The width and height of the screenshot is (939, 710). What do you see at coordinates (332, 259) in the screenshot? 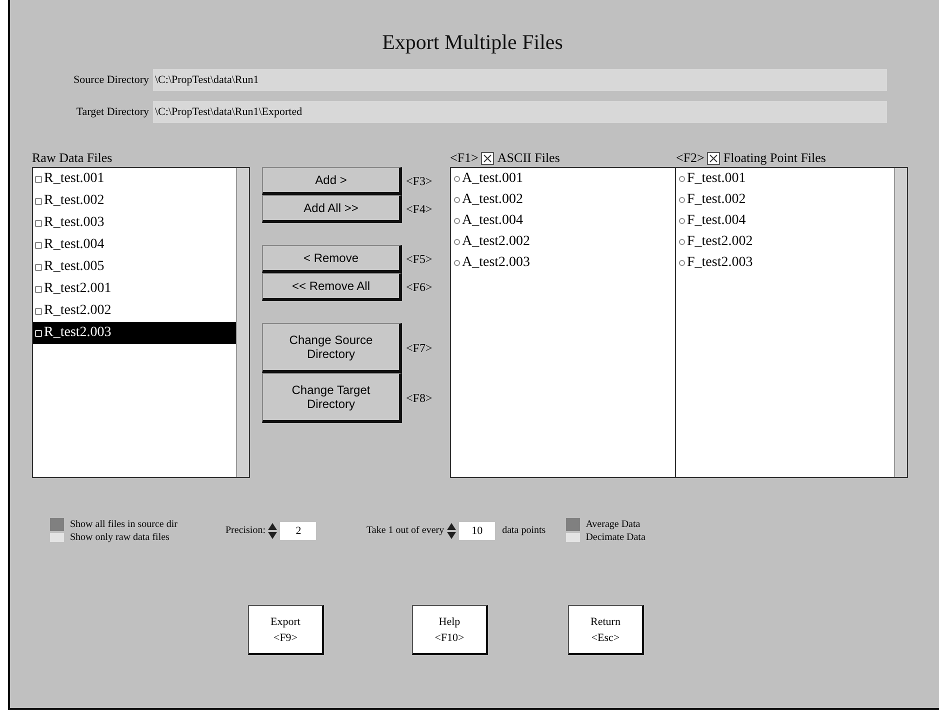
I see `action-button: < Remove` at bounding box center [332, 259].